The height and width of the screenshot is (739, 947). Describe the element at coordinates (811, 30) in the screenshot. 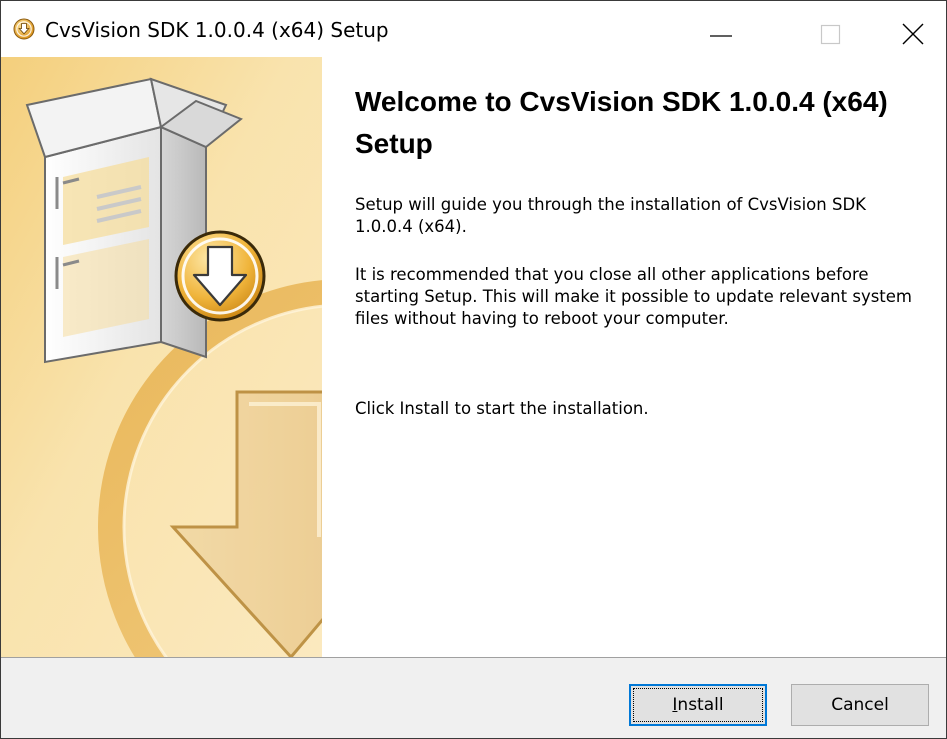

I see `maximize-button` at that location.